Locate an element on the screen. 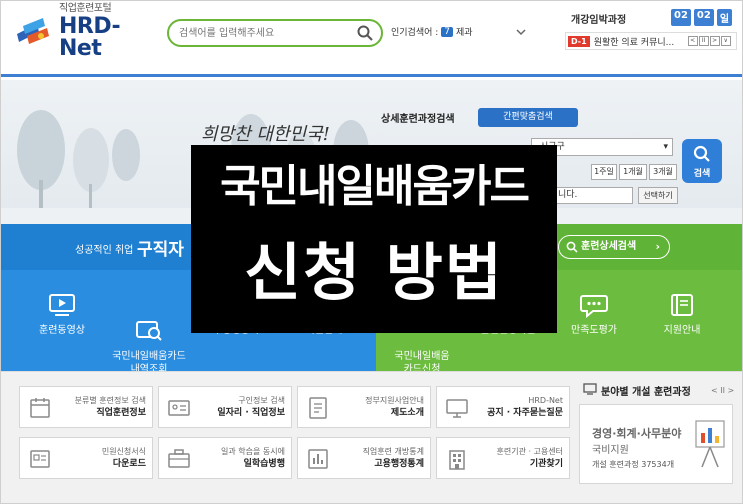  current-date: 02 02 일 is located at coordinates (702, 17).